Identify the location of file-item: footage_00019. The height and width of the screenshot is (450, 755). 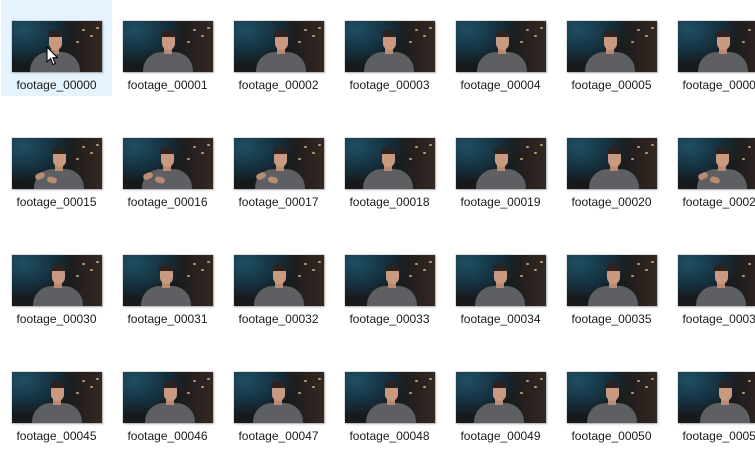
(500, 165).